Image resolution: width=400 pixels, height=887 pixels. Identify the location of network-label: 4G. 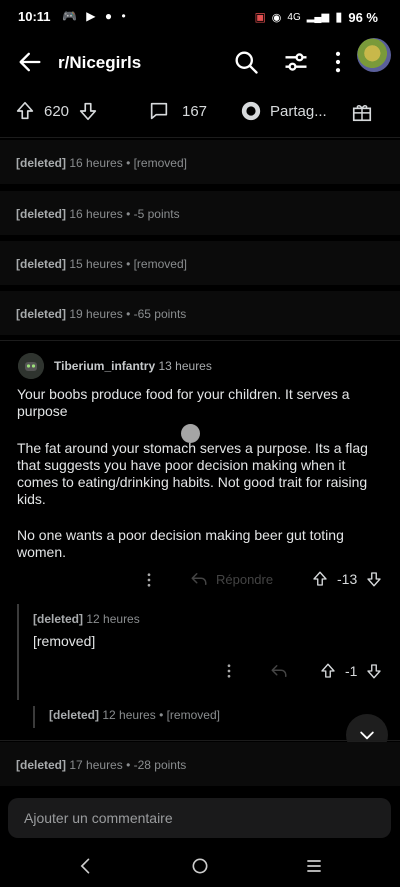
(294, 17).